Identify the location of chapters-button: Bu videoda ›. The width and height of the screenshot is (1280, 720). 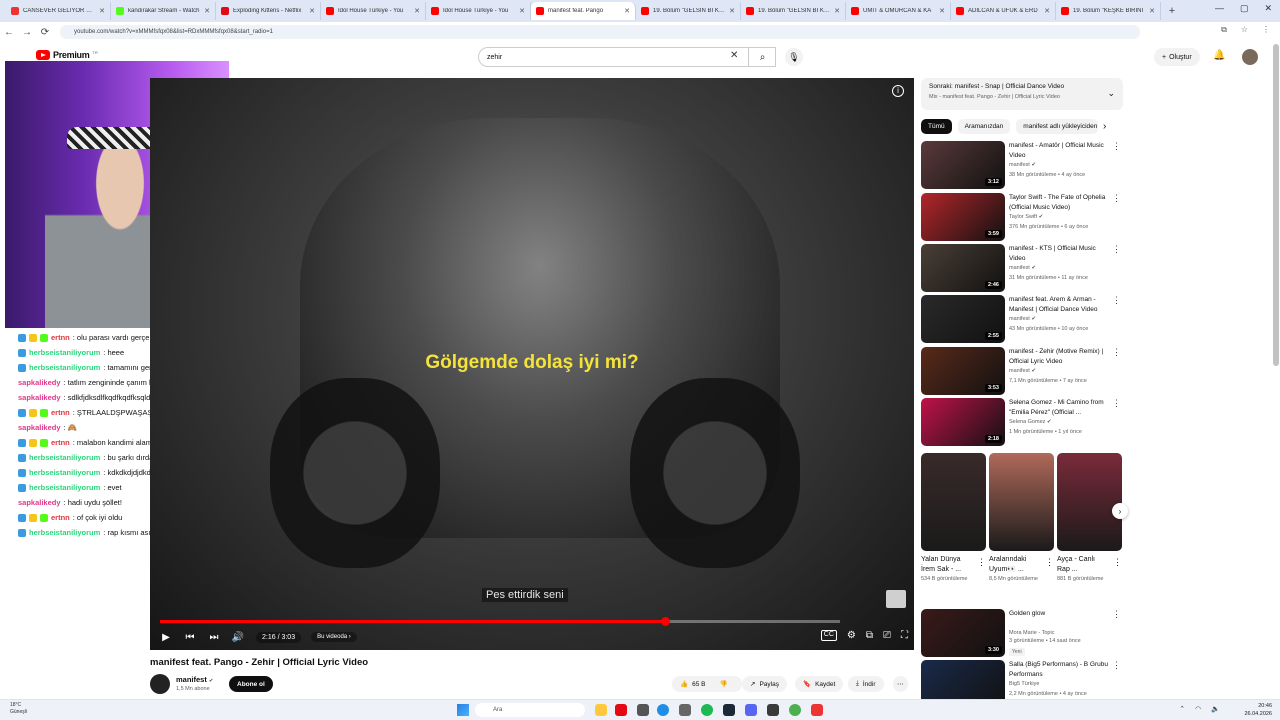
(334, 637).